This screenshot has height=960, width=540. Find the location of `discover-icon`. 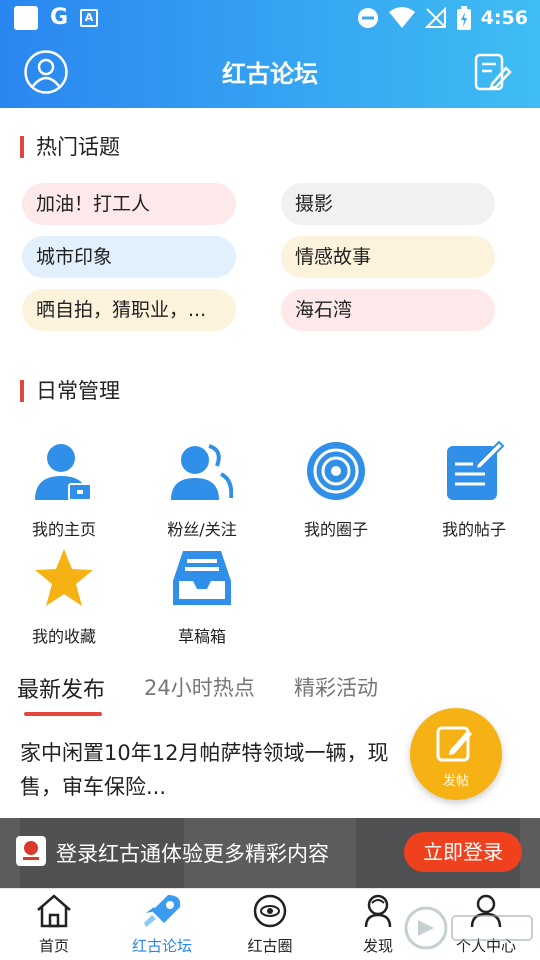

discover-icon is located at coordinates (378, 911).